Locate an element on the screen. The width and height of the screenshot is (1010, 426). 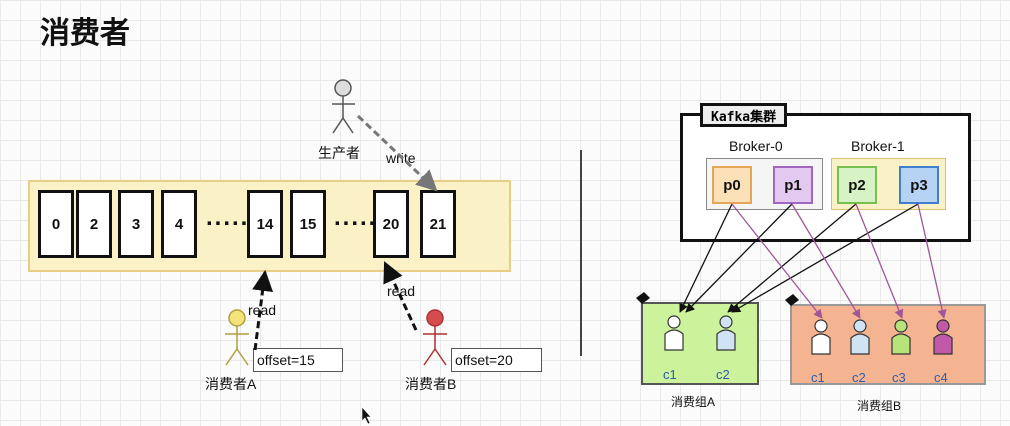
consumer-a-figure-icon is located at coordinates (237, 337).